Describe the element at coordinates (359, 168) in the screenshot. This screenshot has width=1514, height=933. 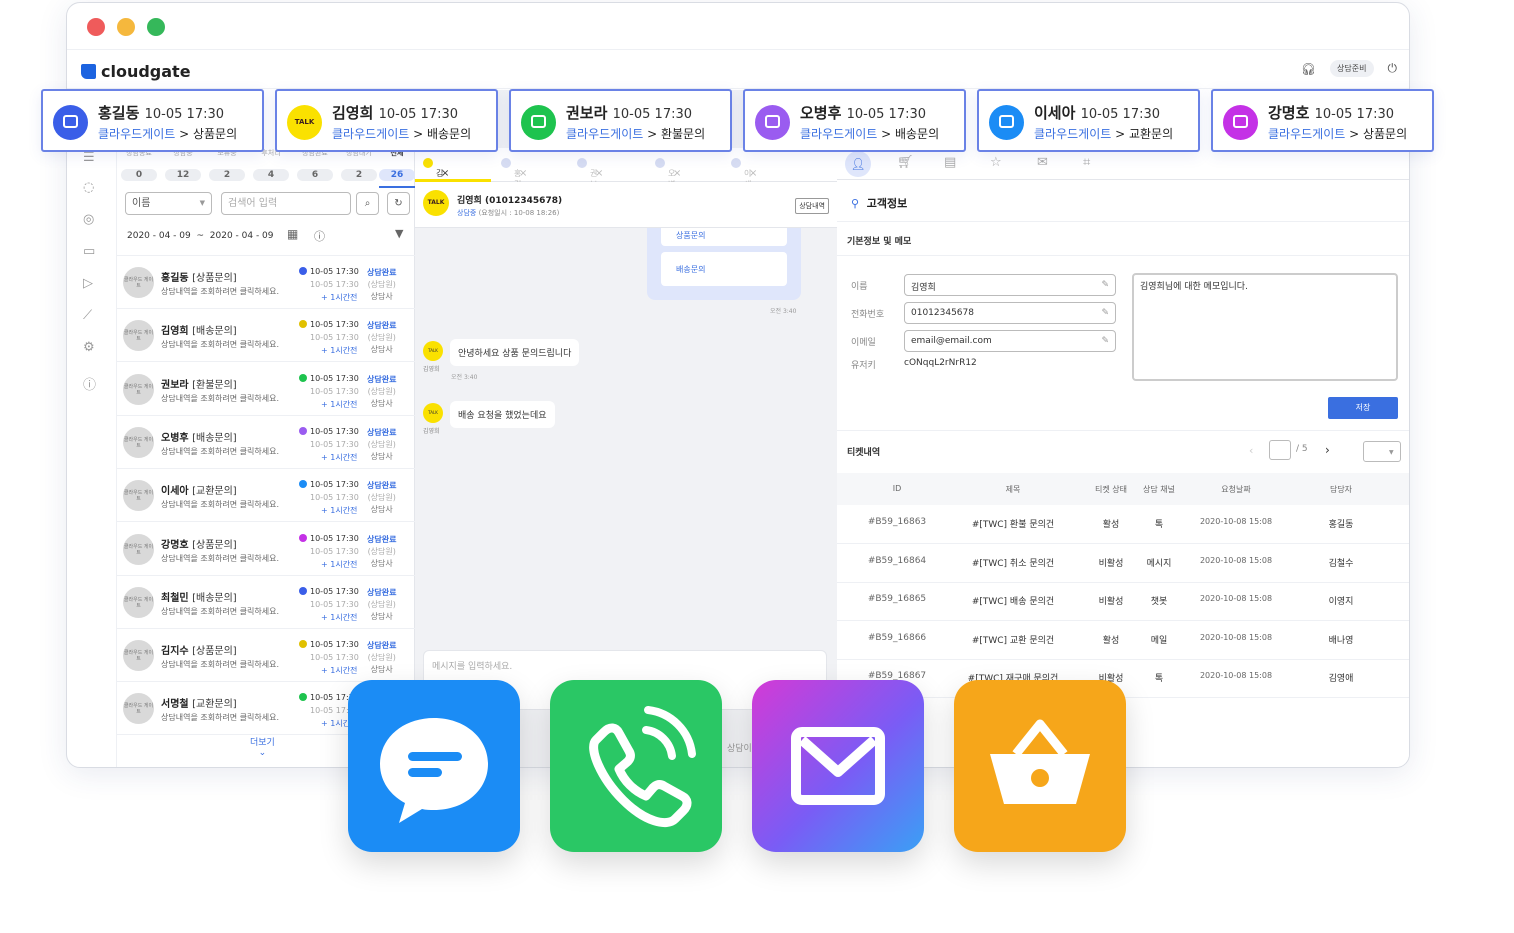
I see `tab-status: 상담대기 2` at that location.